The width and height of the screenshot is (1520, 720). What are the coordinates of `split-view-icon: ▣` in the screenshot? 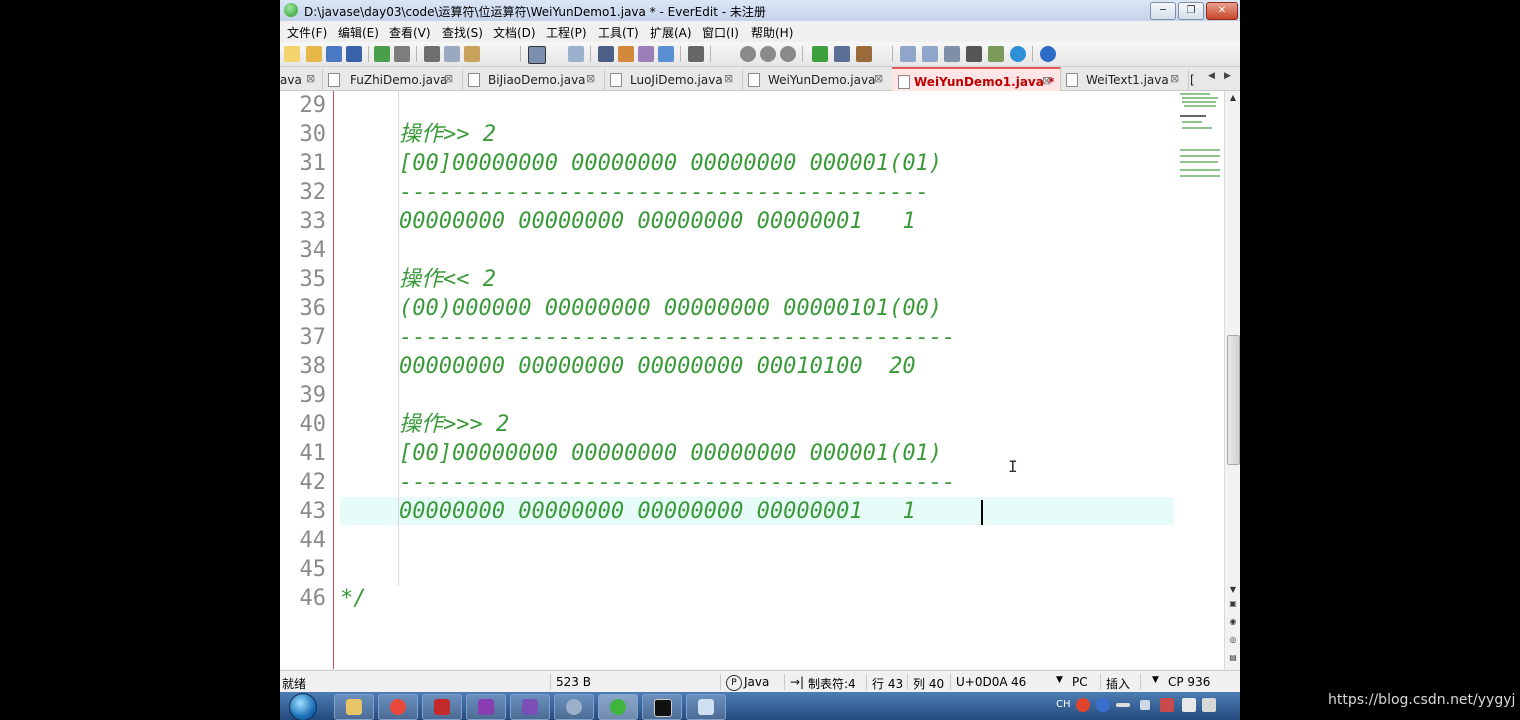 It's located at (1233, 604).